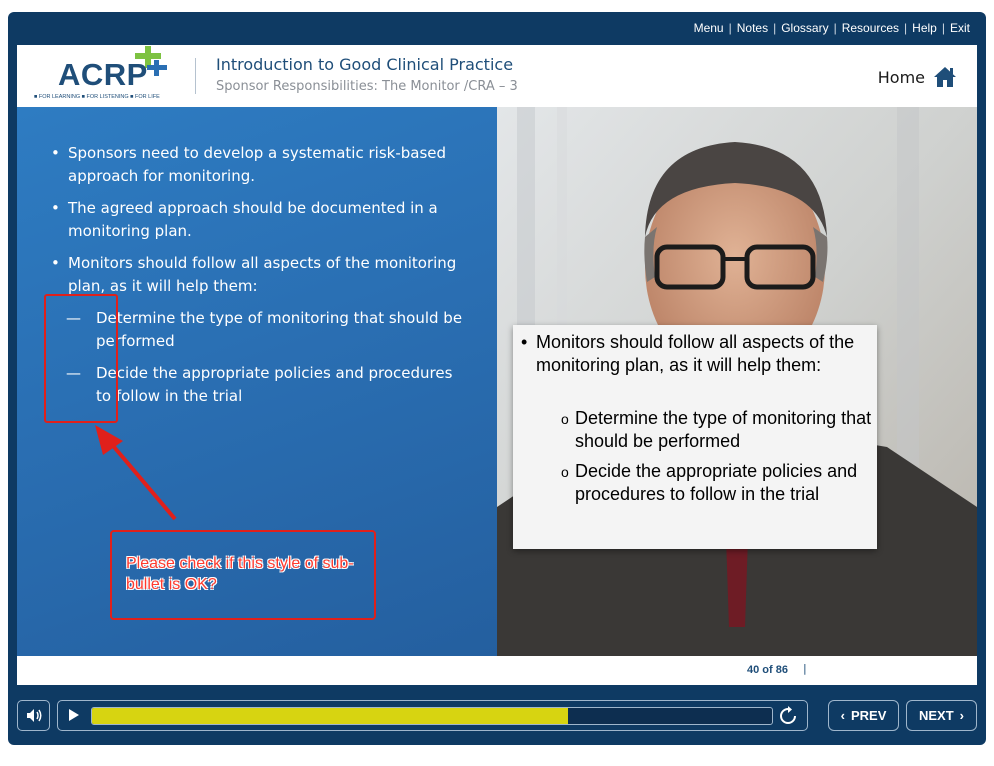 The width and height of the screenshot is (994, 766). I want to click on volume-icon, so click(34, 715).